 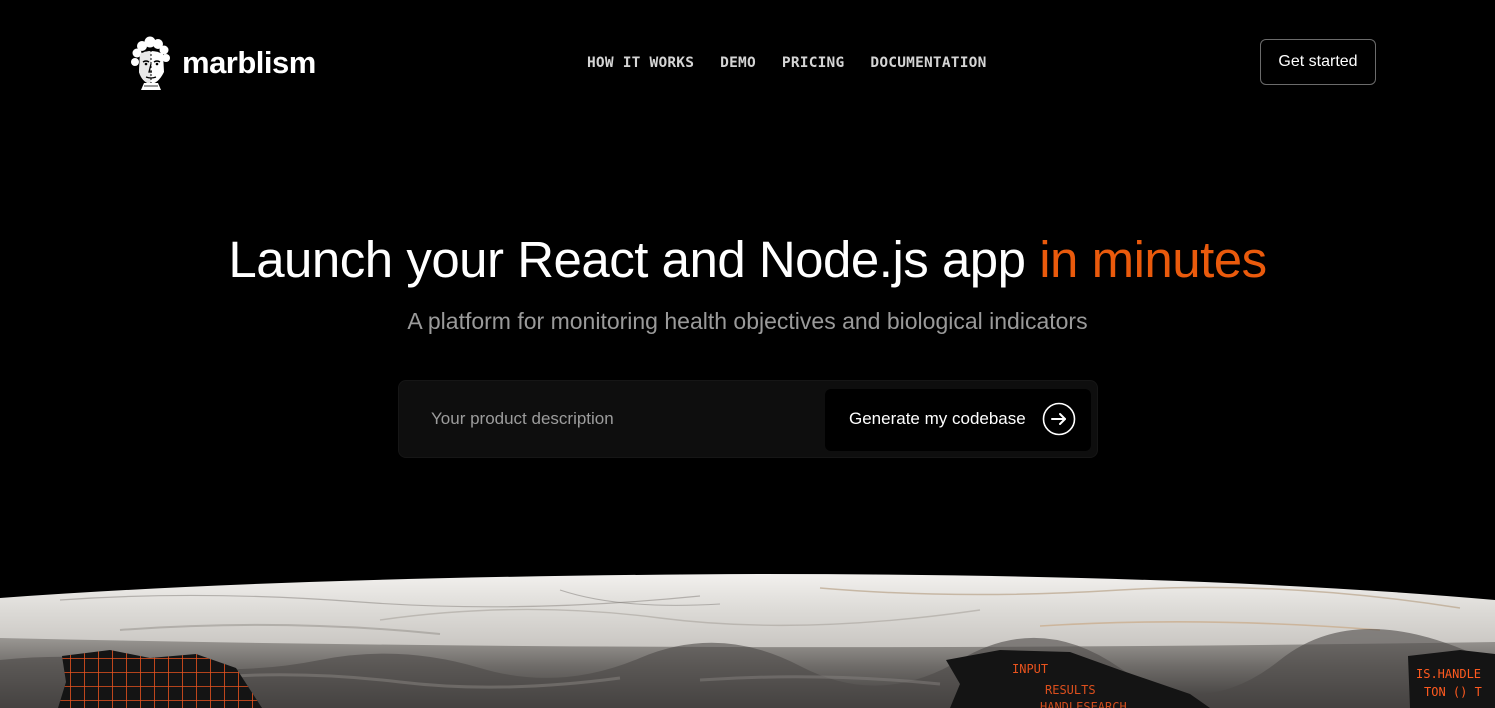 I want to click on brand-name: marblism, so click(x=249, y=62).